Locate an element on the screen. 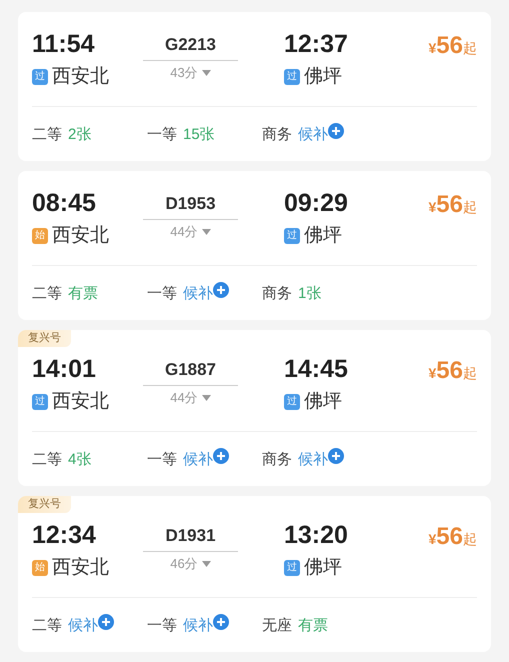 This screenshot has width=509, height=662. arrival-time: 13:20 is located at coordinates (316, 535).